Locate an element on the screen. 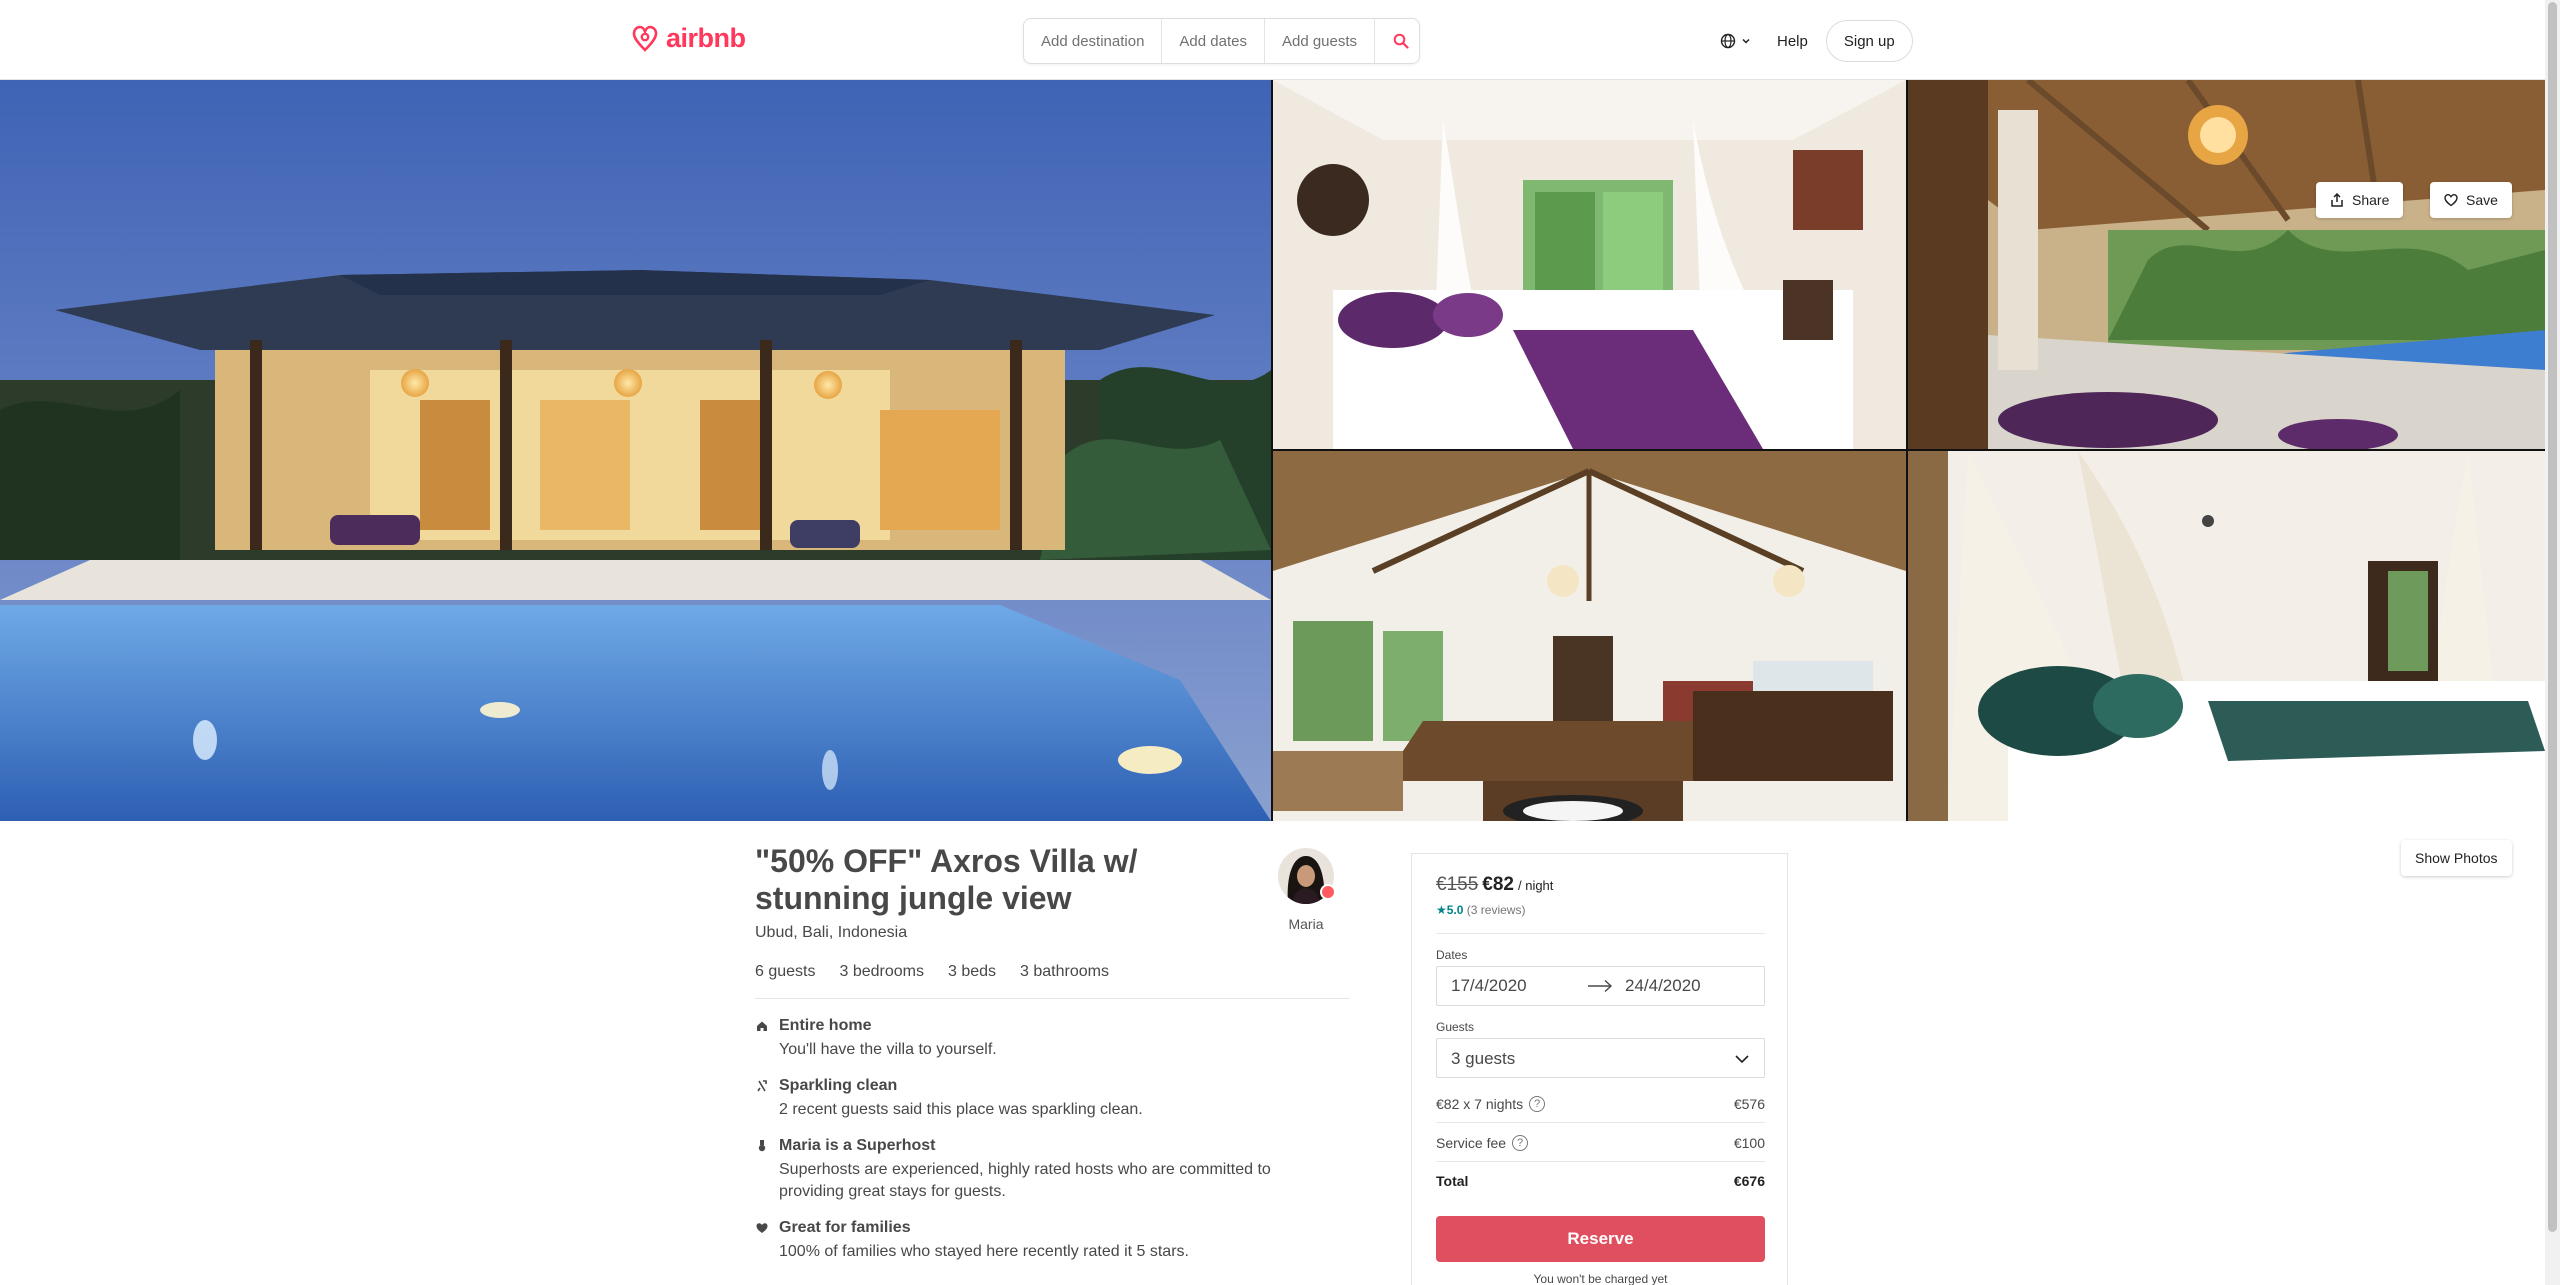  photo-bedroom-purple is located at coordinates (1589, 264).